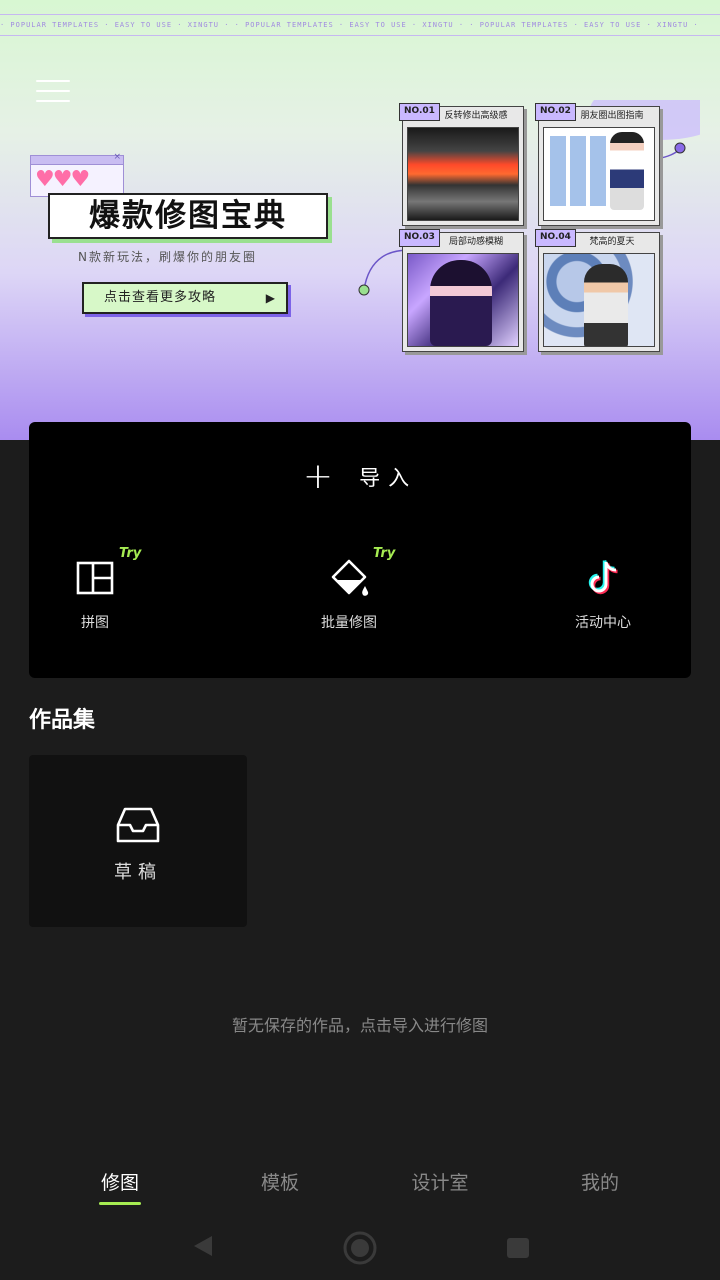 The height and width of the screenshot is (1280, 720). What do you see at coordinates (62, 179) in the screenshot?
I see `hearts-icon: ♥♥♥` at bounding box center [62, 179].